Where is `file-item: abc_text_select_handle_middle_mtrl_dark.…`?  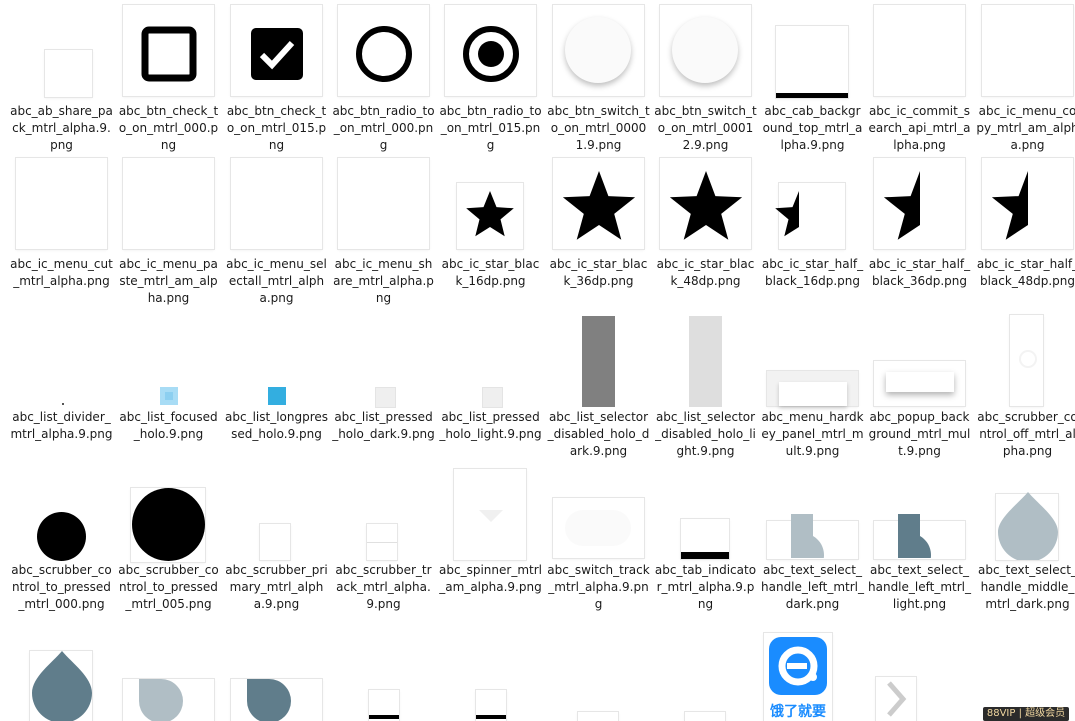 file-item: abc_text_select_handle_middle_mtrl_dark.… is located at coordinates (1024, 540).